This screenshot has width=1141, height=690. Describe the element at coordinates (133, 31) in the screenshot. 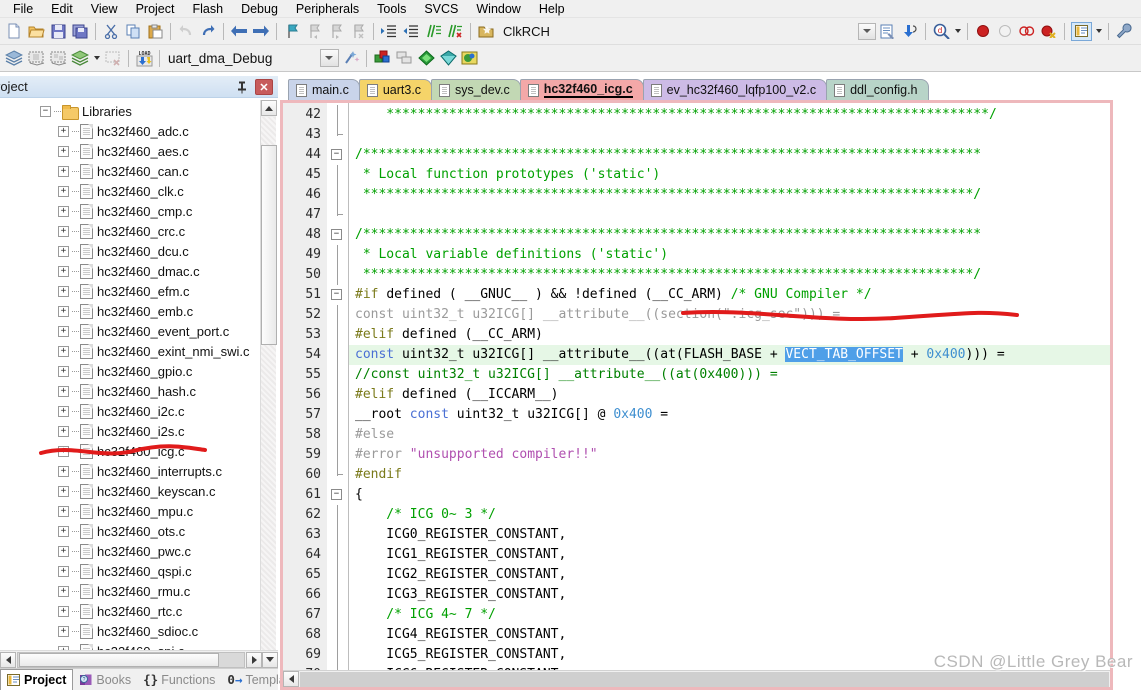

I see `copy-icon` at that location.